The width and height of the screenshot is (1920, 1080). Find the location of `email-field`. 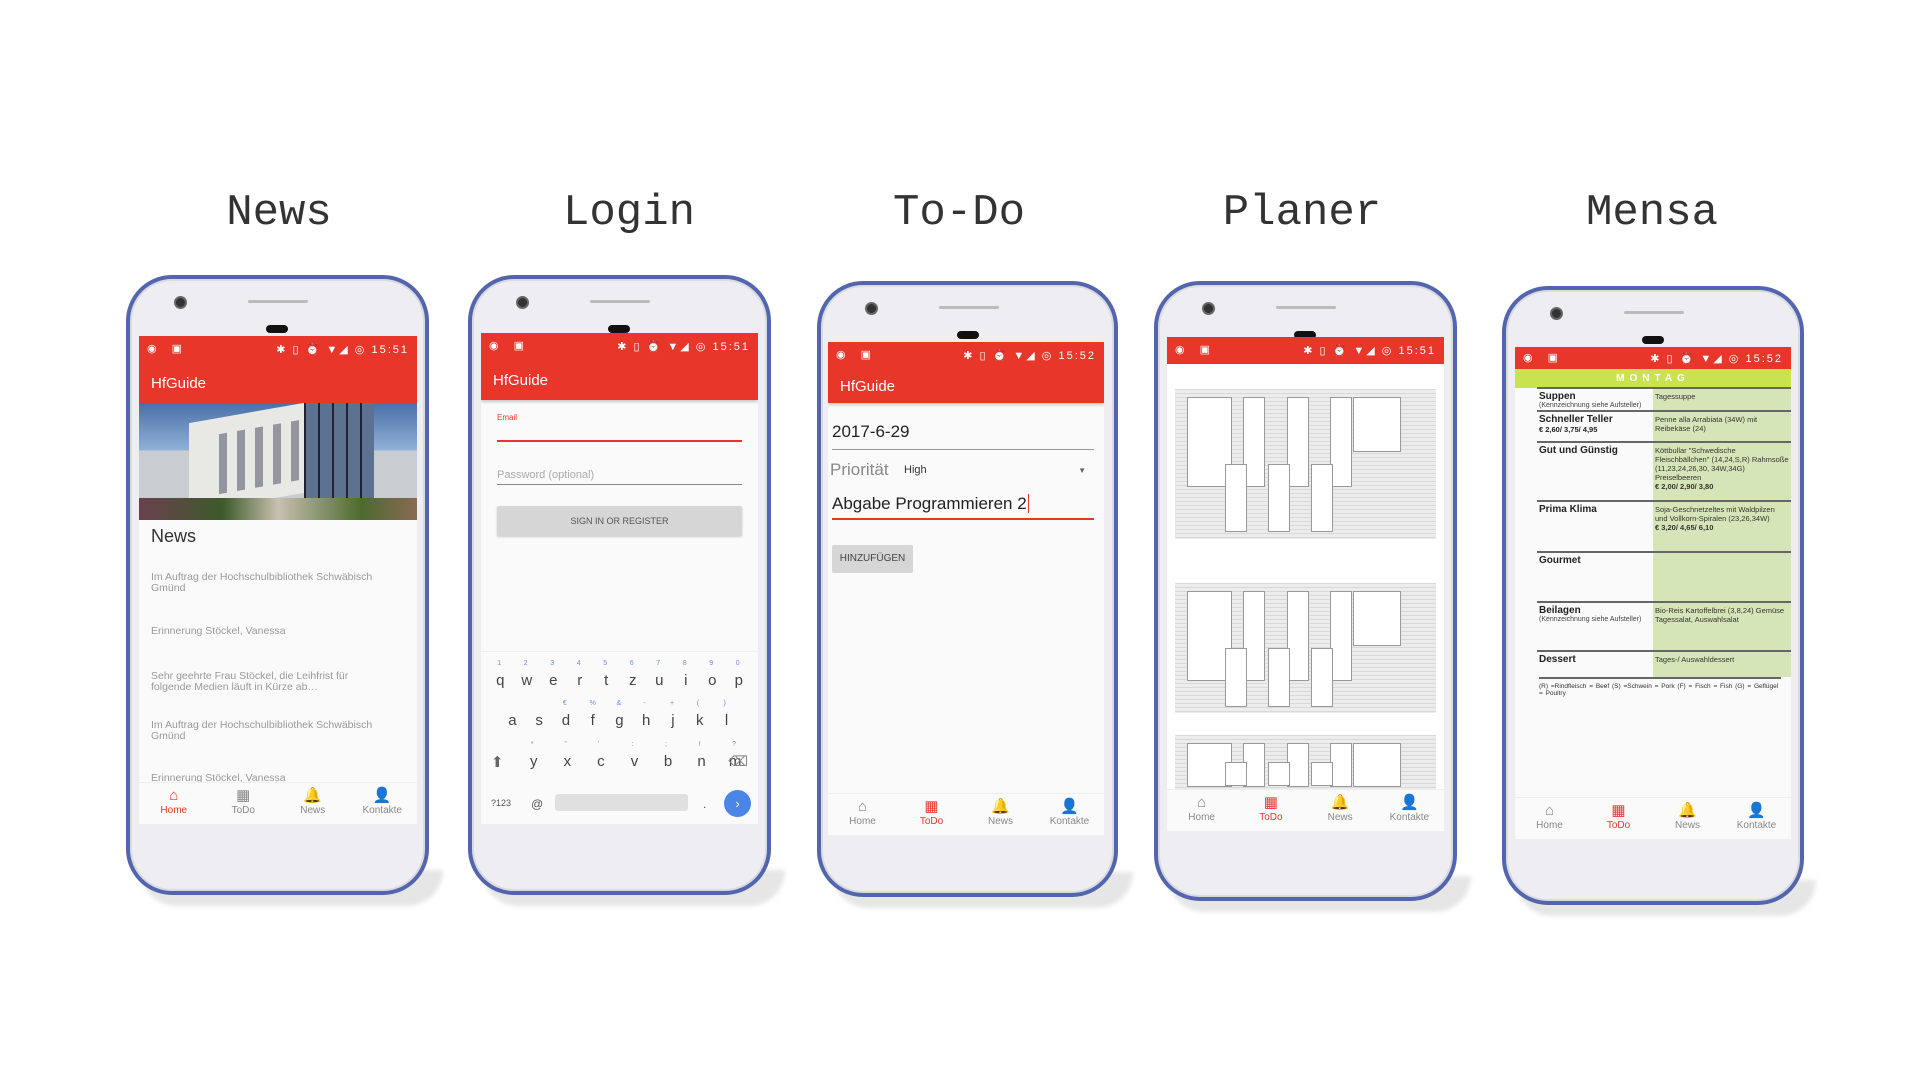

email-field is located at coordinates (619, 433).